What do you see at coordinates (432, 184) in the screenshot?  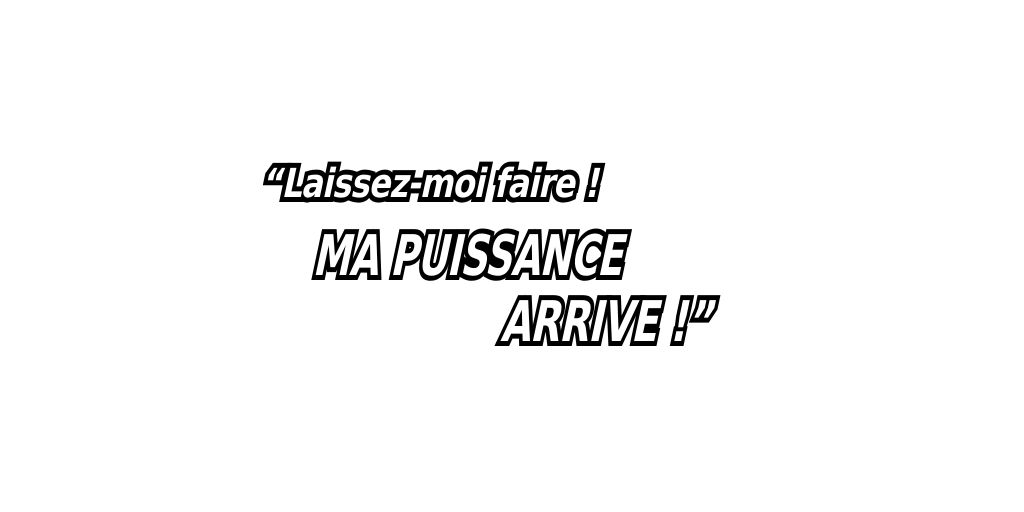 I see `caption-line-1: “Laissez-moi faire !` at bounding box center [432, 184].